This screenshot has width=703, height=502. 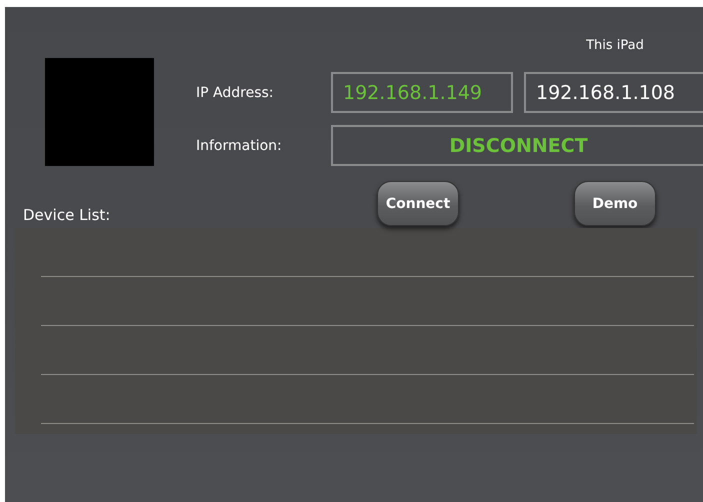 What do you see at coordinates (66, 215) in the screenshot?
I see `device-list-label: Device List:` at bounding box center [66, 215].